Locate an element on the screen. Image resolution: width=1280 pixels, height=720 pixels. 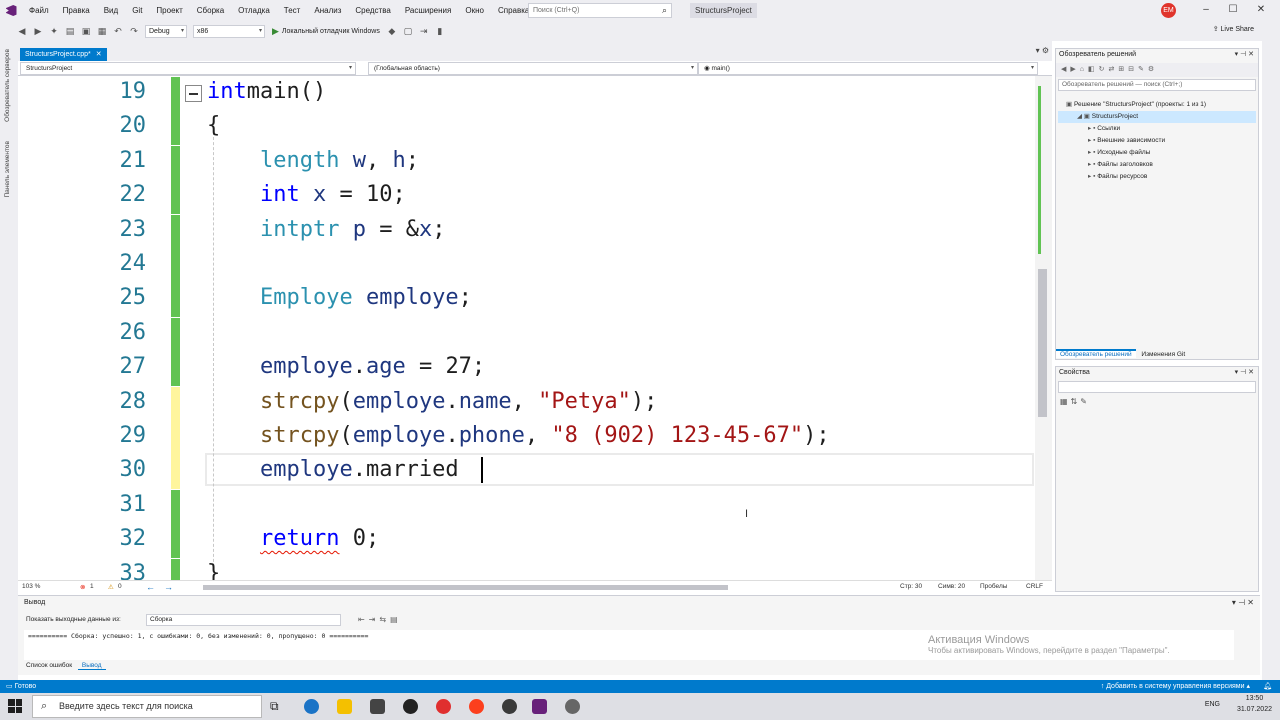
open-icon: ▤ is located at coordinates (70, 31).